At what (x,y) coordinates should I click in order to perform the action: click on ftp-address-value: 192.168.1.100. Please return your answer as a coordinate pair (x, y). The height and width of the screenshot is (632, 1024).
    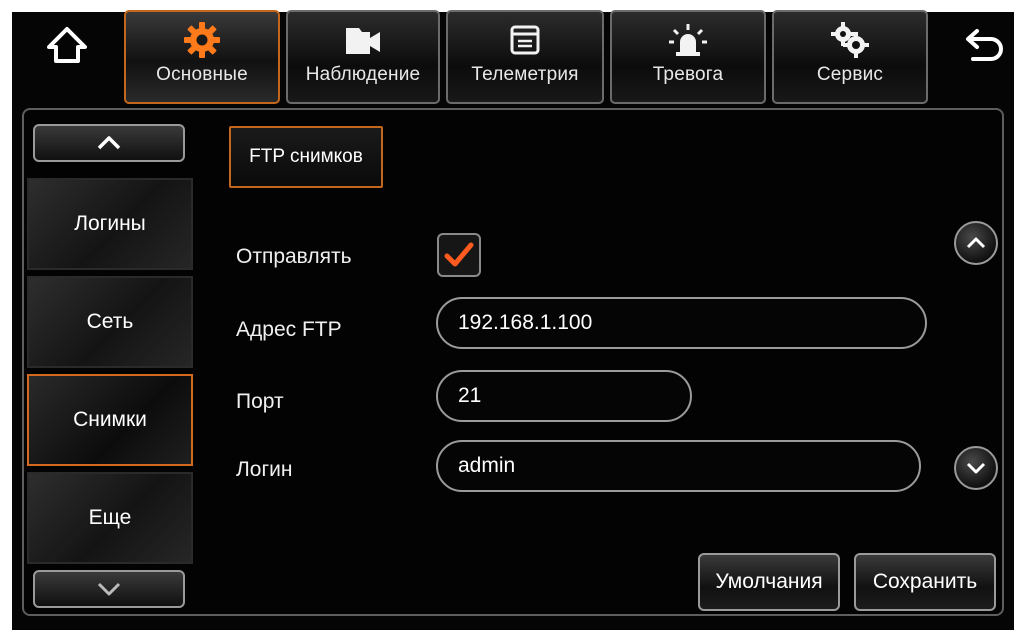
    Looking at the image, I should click on (525, 322).